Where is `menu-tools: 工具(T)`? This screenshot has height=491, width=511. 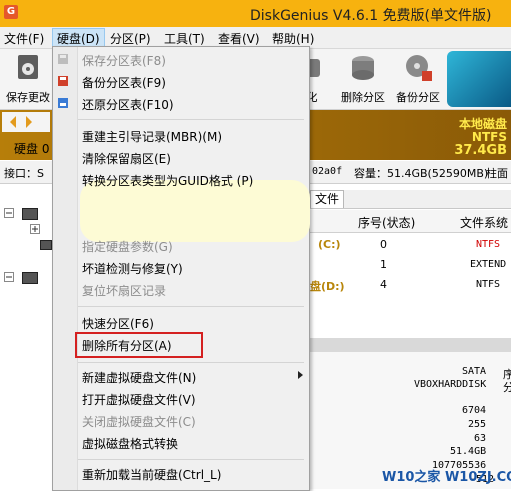
menu-tools: 工具(T) is located at coordinates (184, 38).